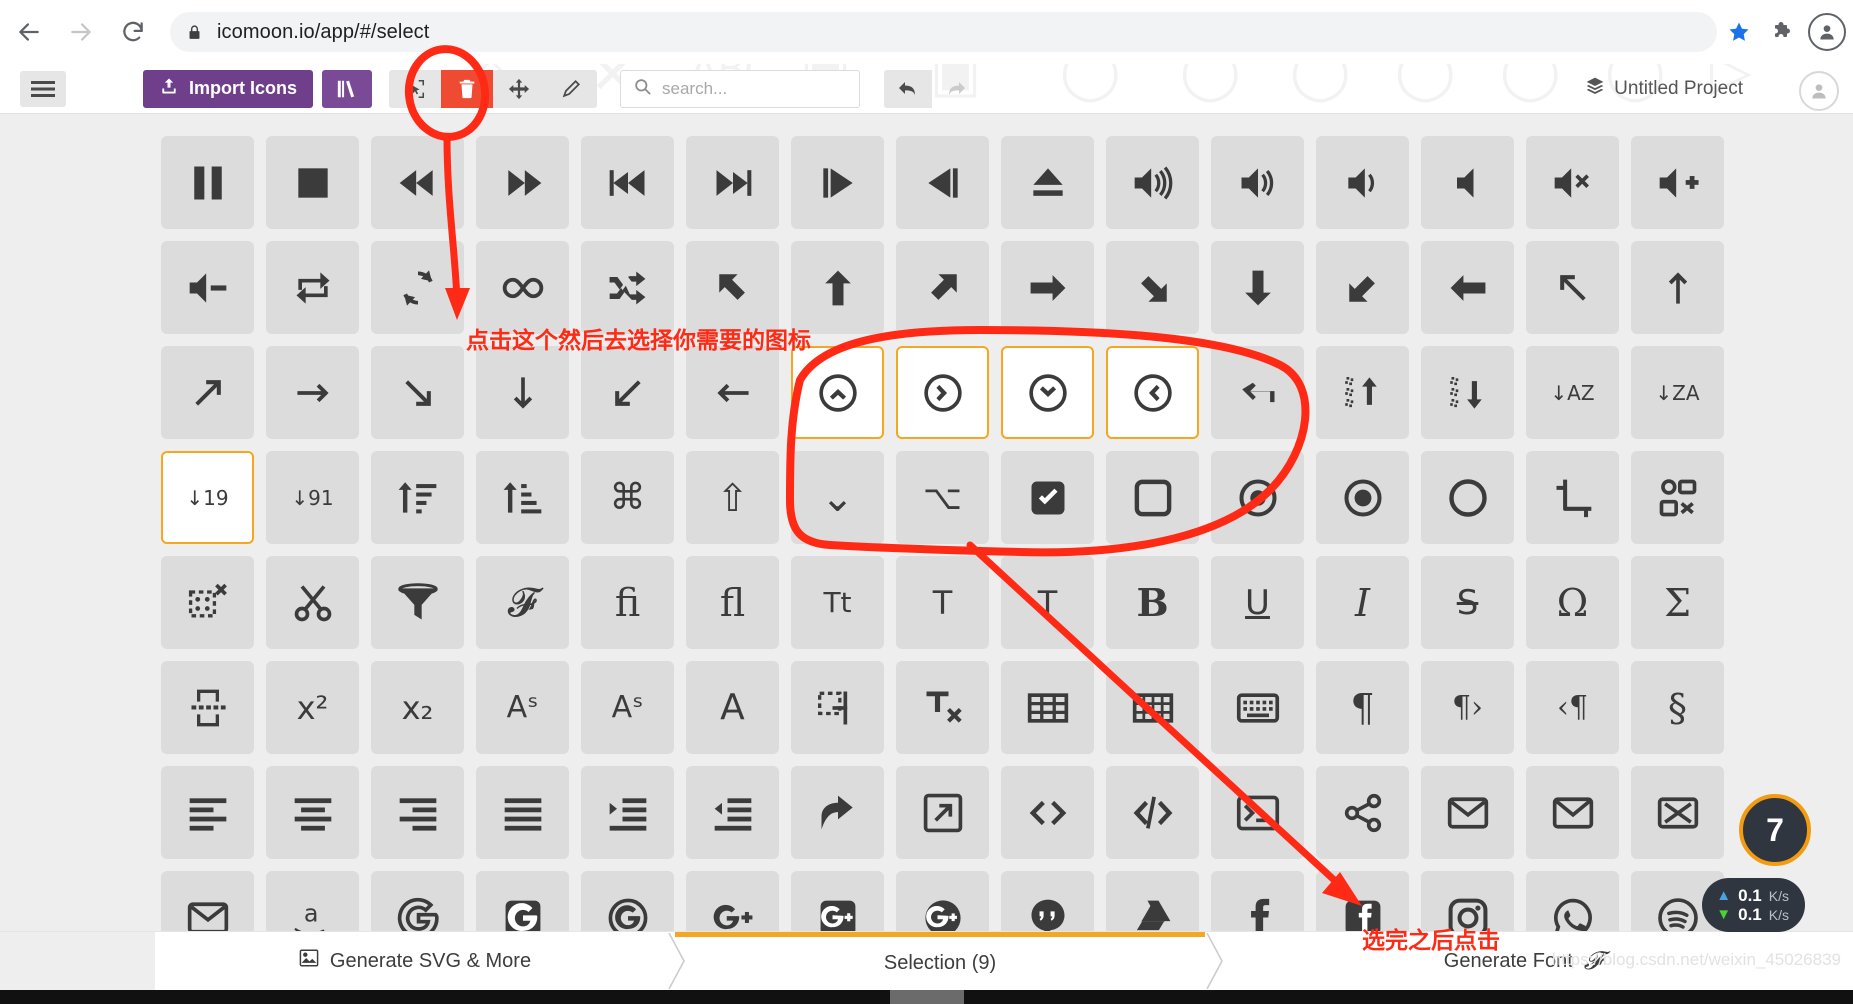 Image resolution: width=1853 pixels, height=1004 pixels. I want to click on pagebreak-icon, so click(837, 707).